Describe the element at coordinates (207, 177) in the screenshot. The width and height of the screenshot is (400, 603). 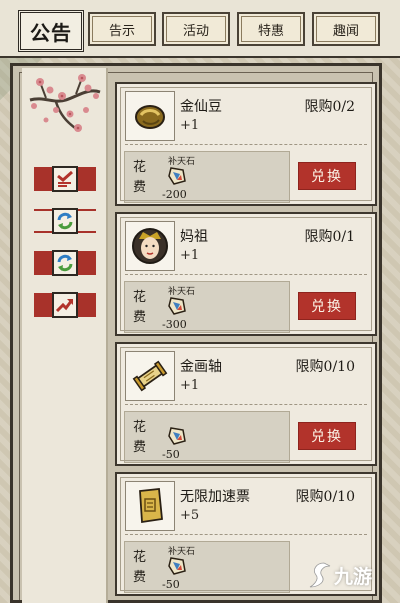
I see `cost-box: 花费 补天石 -200` at that location.